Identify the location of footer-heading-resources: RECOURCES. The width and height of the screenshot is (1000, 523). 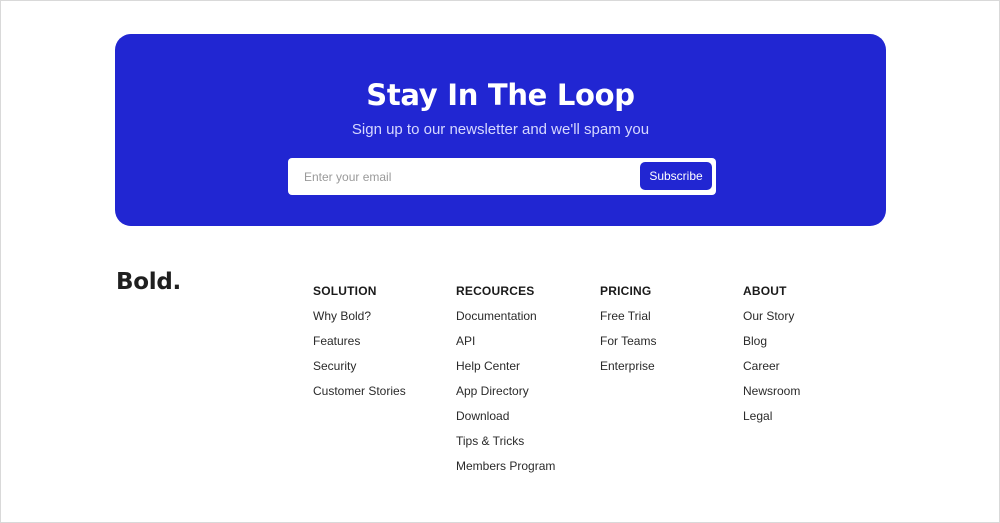
(495, 291).